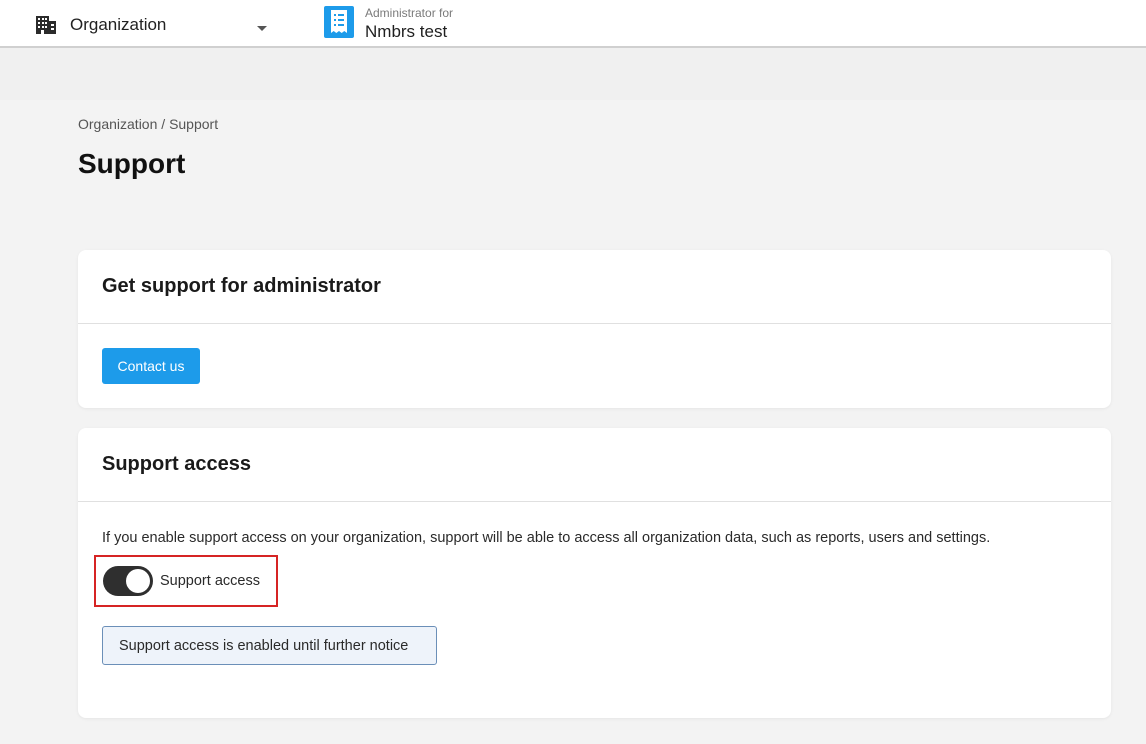 The height and width of the screenshot is (744, 1146). I want to click on breadcrumb-item-support: Support, so click(194, 124).